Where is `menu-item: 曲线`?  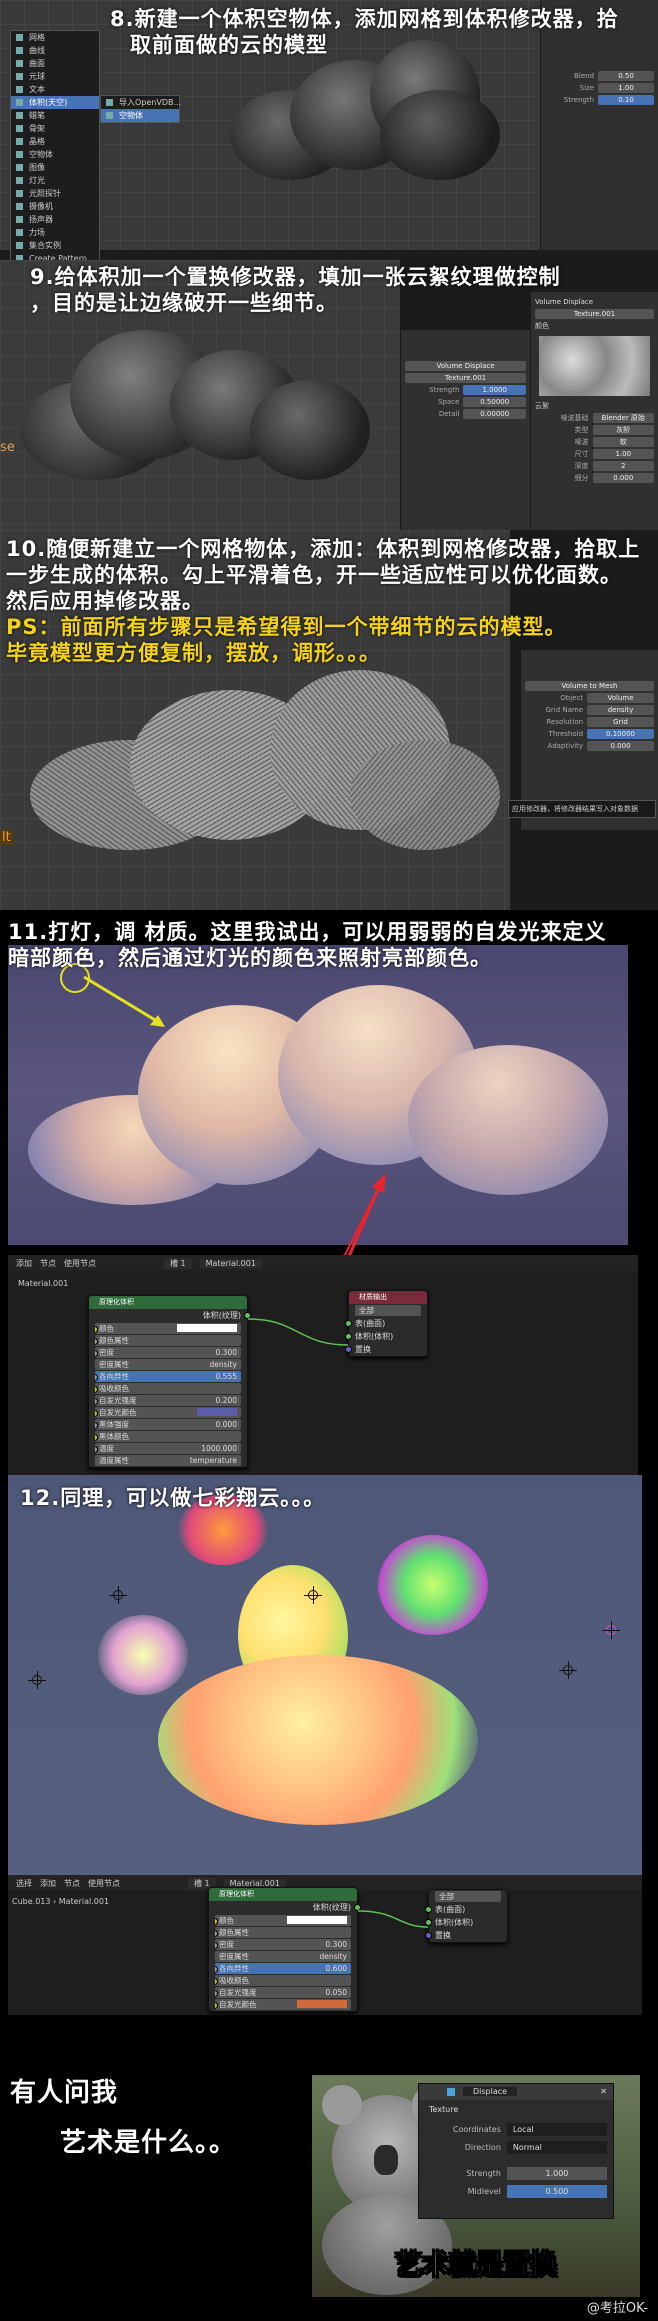 menu-item: 曲线 is located at coordinates (55, 50).